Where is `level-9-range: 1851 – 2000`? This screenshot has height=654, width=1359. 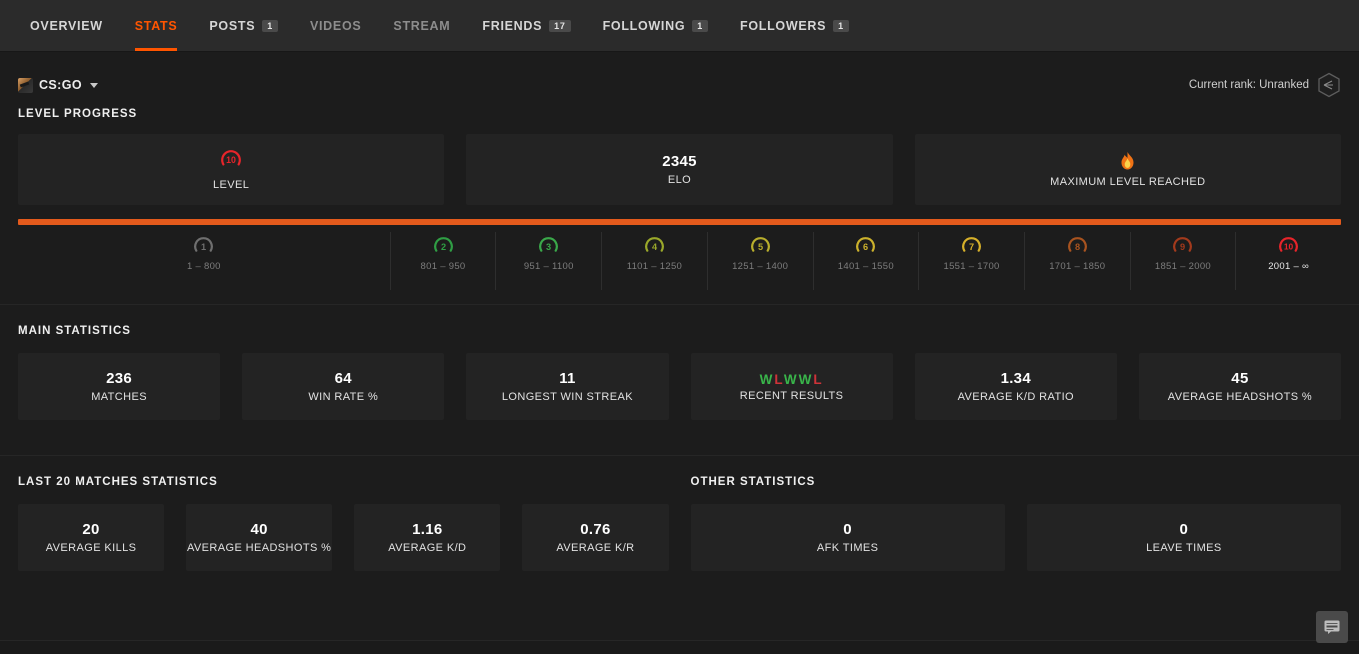
level-9-range: 1851 – 2000 is located at coordinates (1183, 266).